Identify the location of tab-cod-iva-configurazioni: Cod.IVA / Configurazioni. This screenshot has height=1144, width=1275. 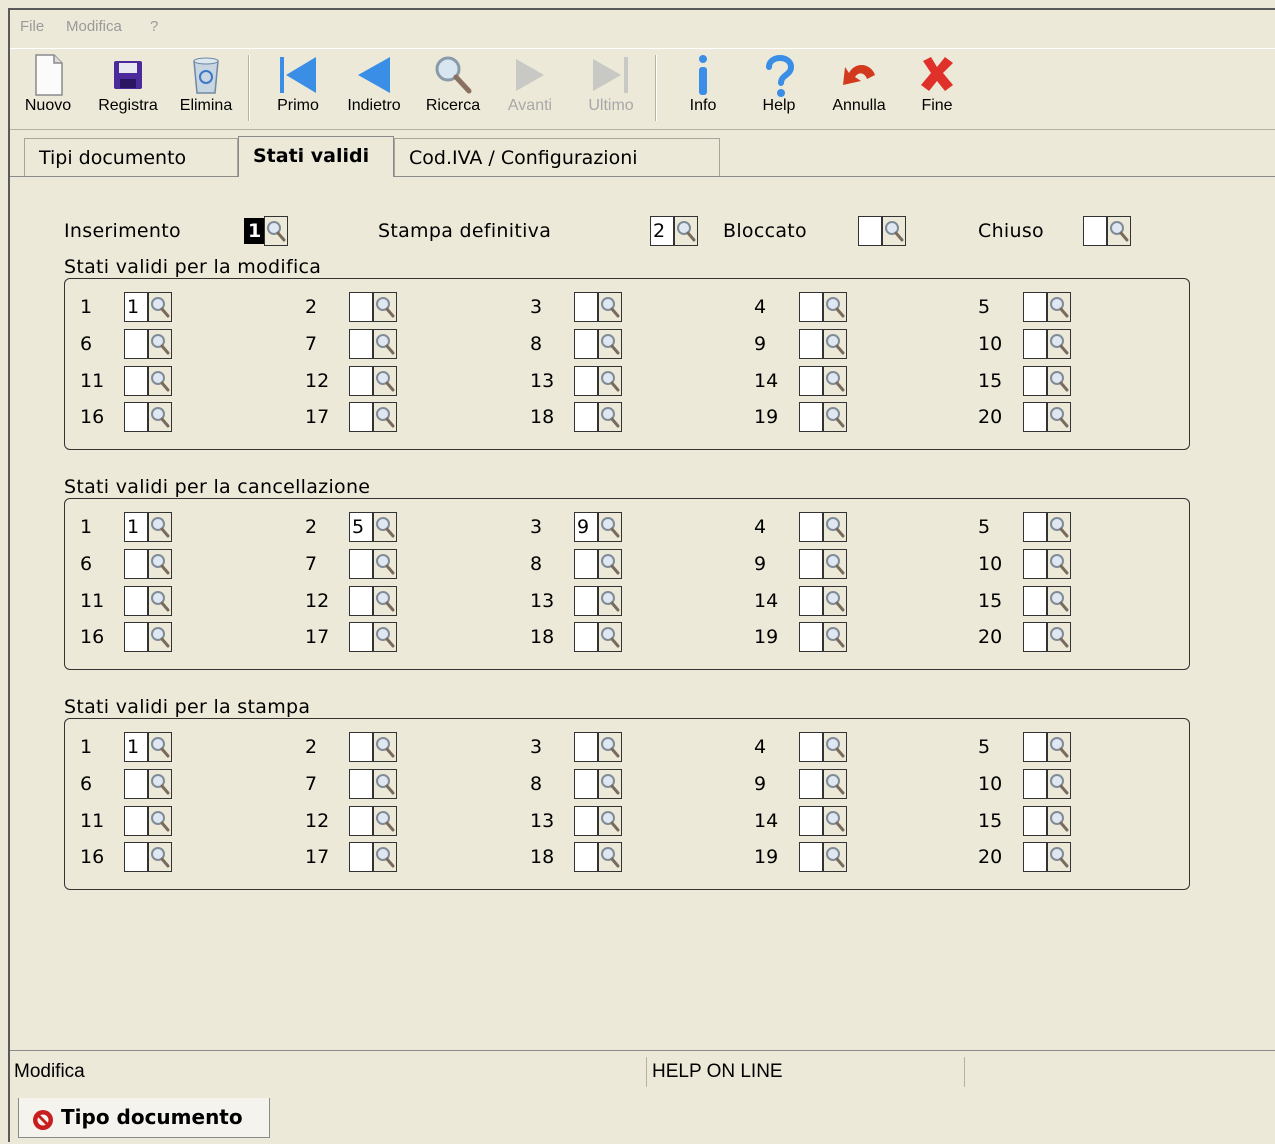
(557, 157).